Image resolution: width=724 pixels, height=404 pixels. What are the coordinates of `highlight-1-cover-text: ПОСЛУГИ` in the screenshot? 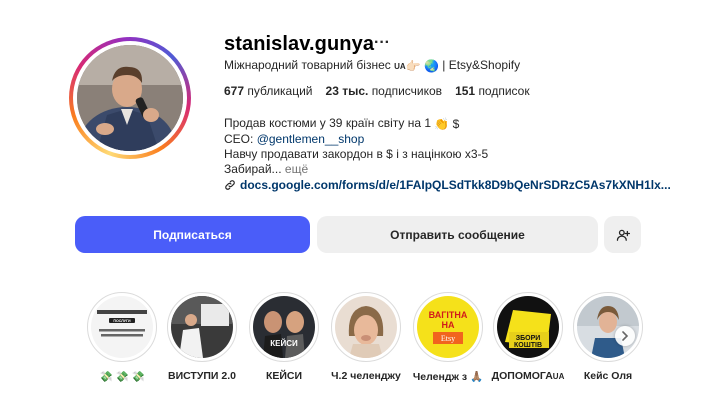 It's located at (122, 321).